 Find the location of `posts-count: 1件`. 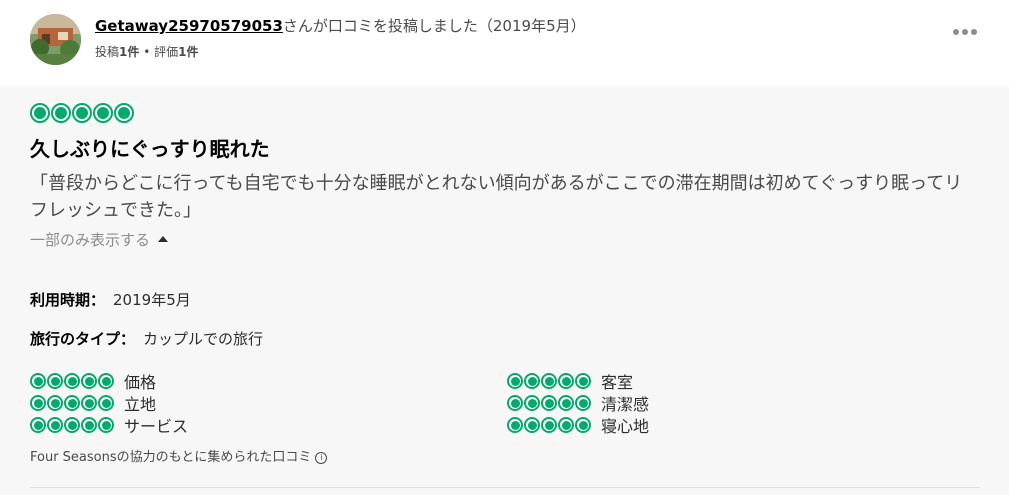

posts-count: 1件 is located at coordinates (129, 52).